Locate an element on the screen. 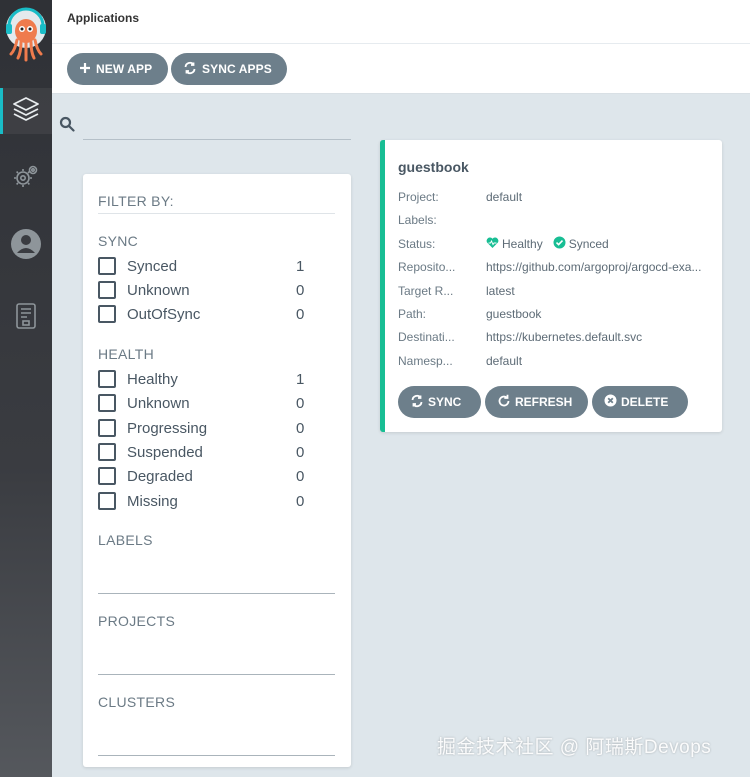 The width and height of the screenshot is (750, 777). filter-label: OutOfSync is located at coordinates (164, 314).